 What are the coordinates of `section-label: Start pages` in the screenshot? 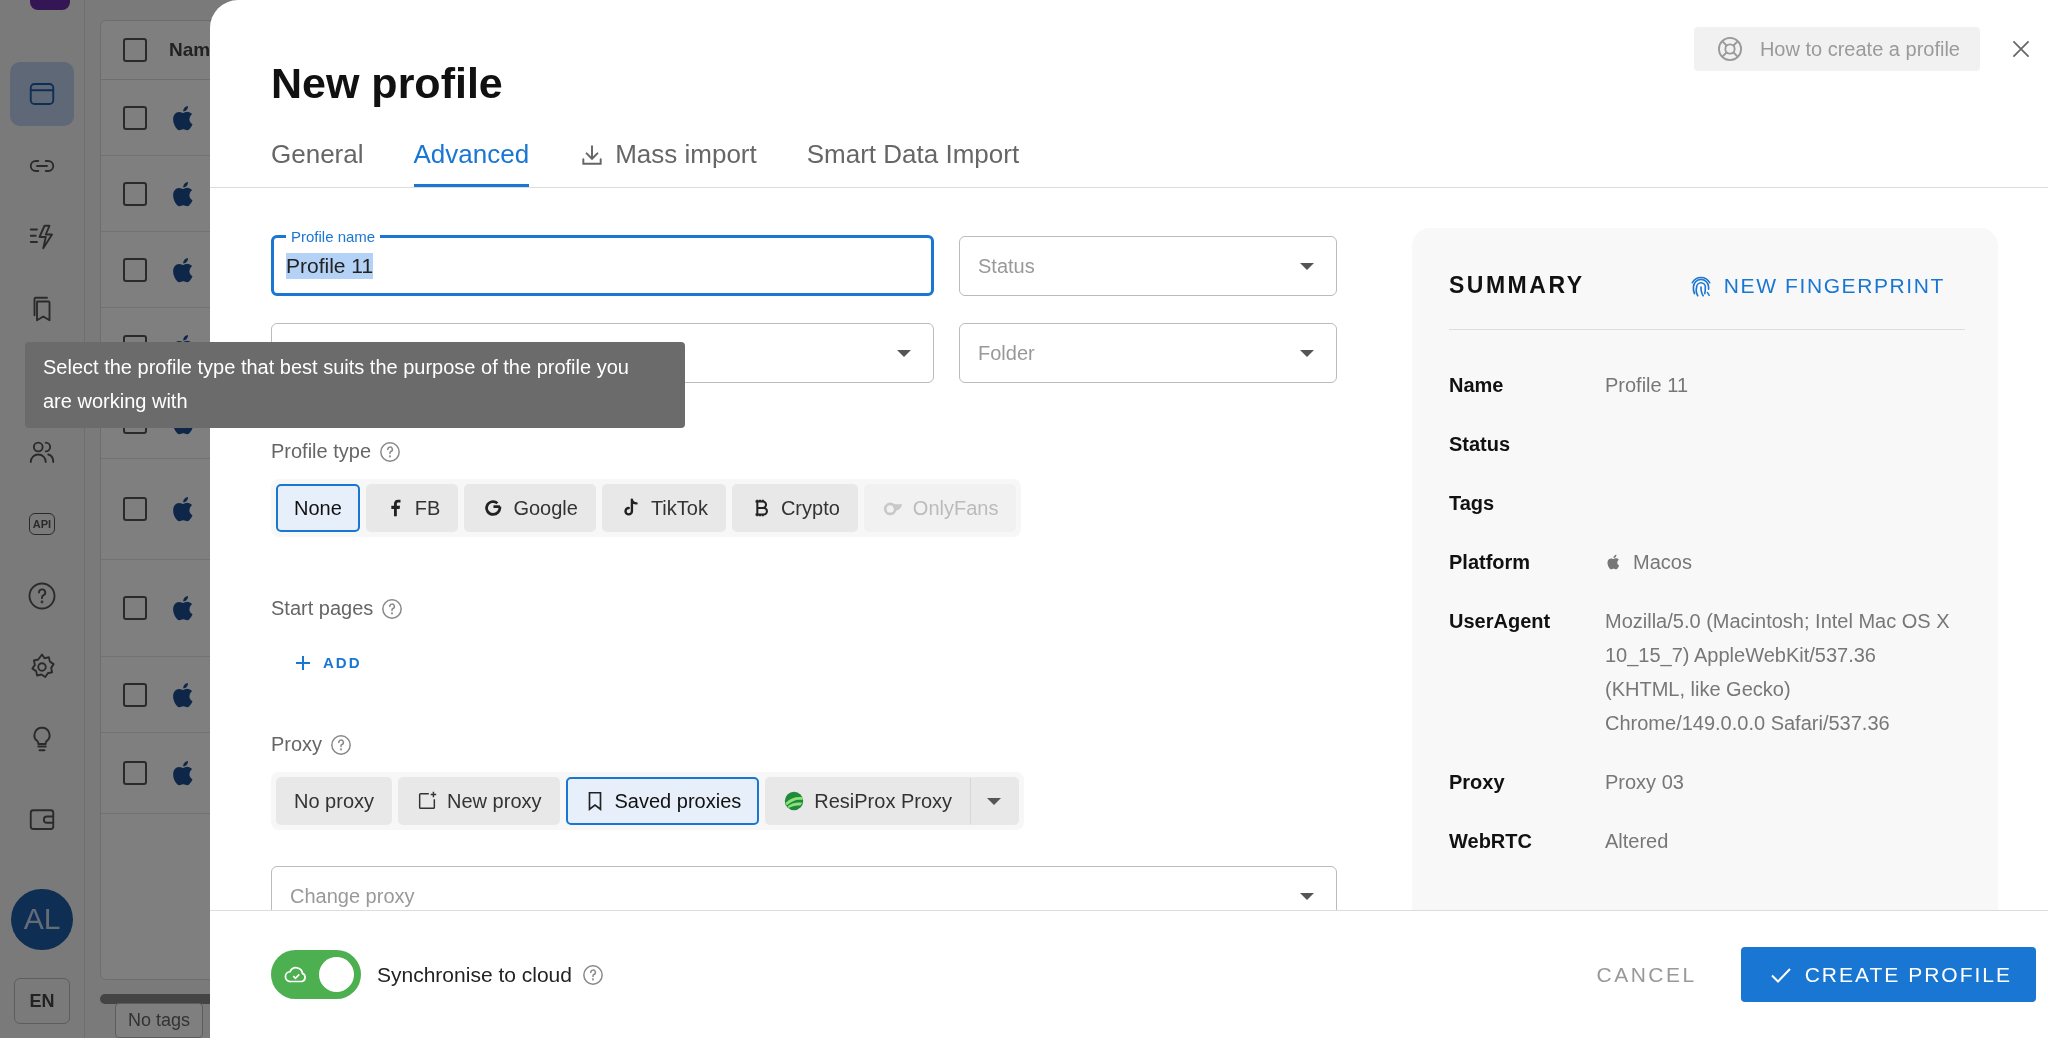 It's located at (322, 609).